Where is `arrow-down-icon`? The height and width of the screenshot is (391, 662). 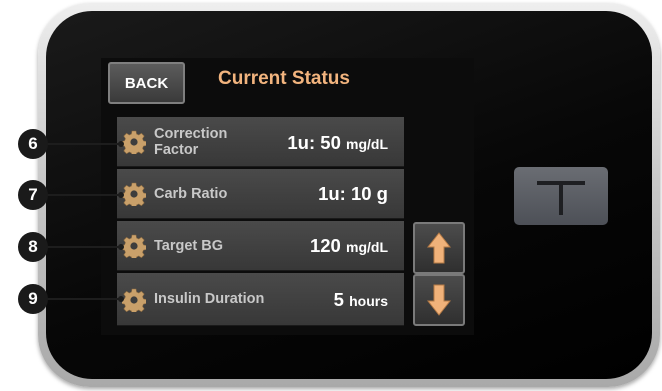
arrow-down-icon is located at coordinates (439, 300).